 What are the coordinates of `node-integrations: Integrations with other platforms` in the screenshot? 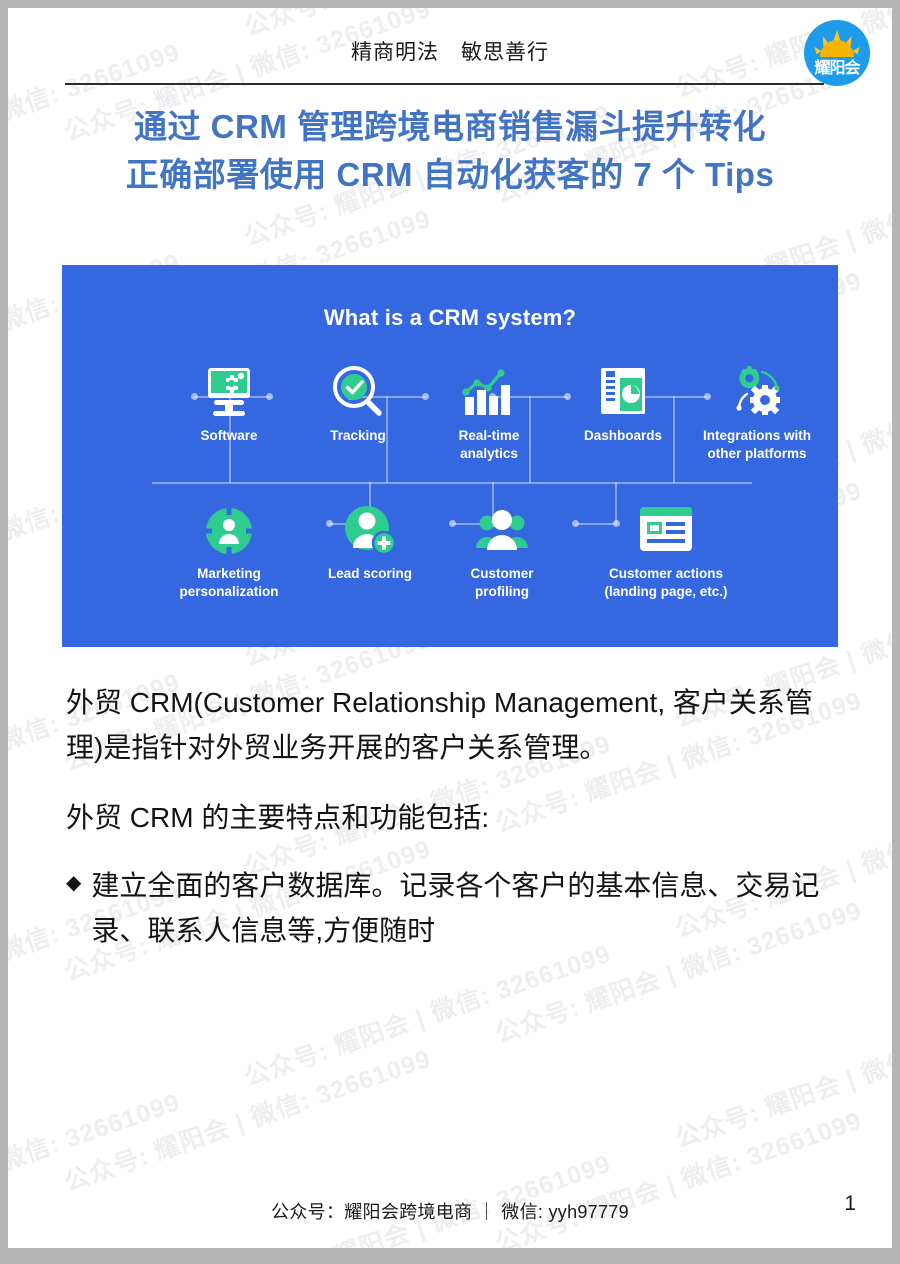 It's located at (757, 414).